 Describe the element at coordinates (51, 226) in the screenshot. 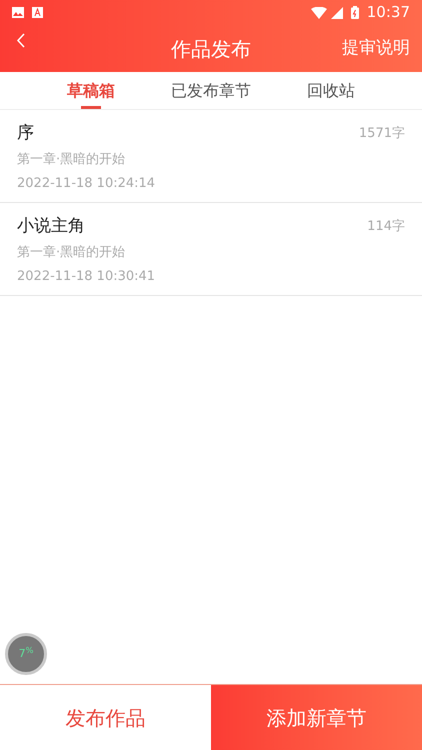

I see `draft-title: 小说主角` at that location.